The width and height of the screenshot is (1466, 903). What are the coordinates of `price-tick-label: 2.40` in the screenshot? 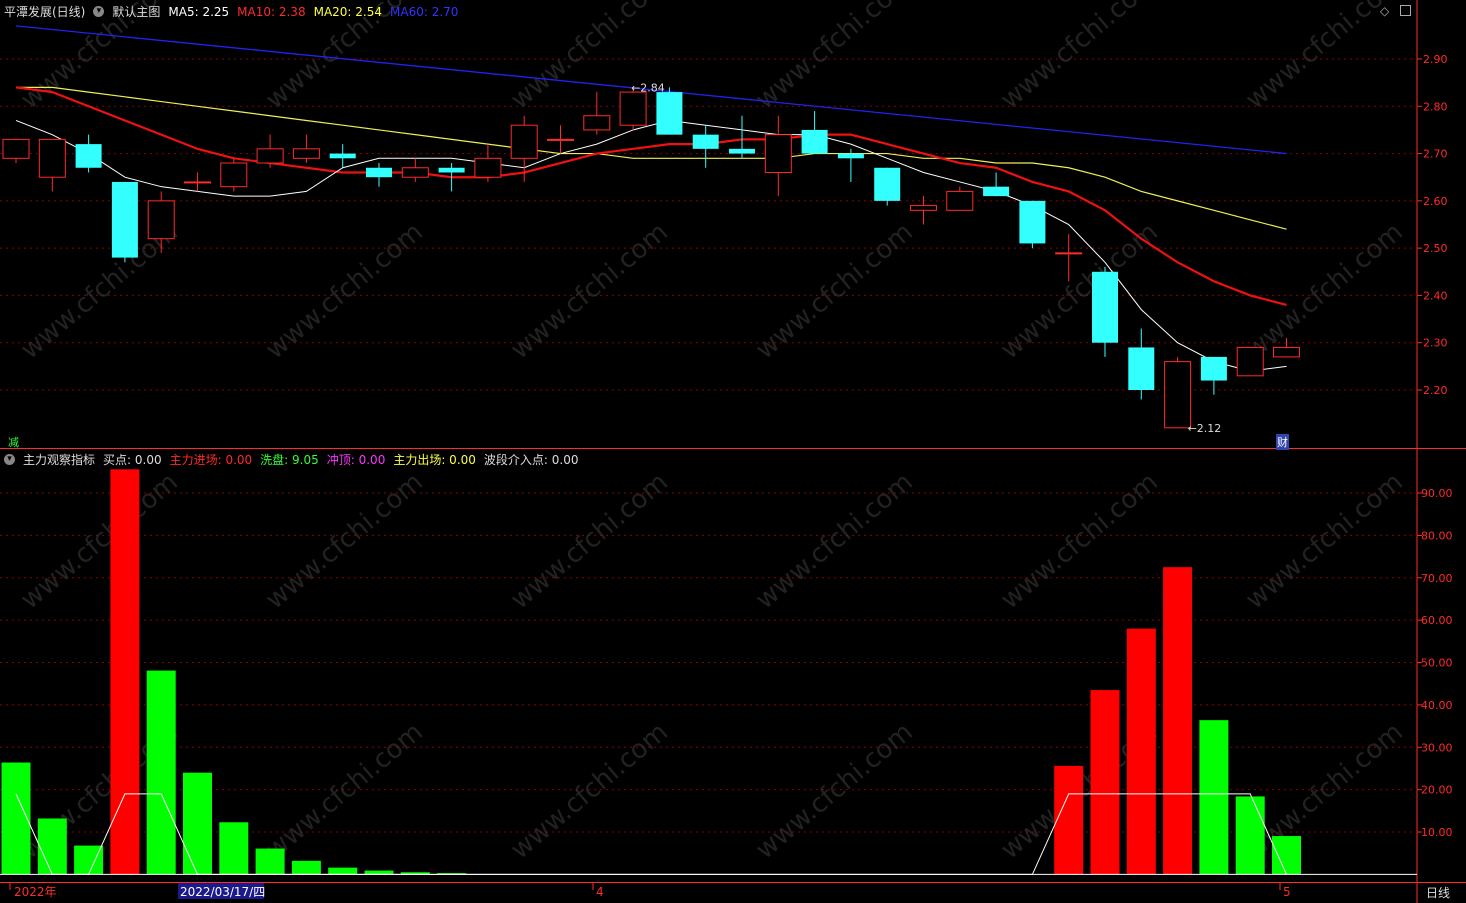 It's located at (1435, 295).